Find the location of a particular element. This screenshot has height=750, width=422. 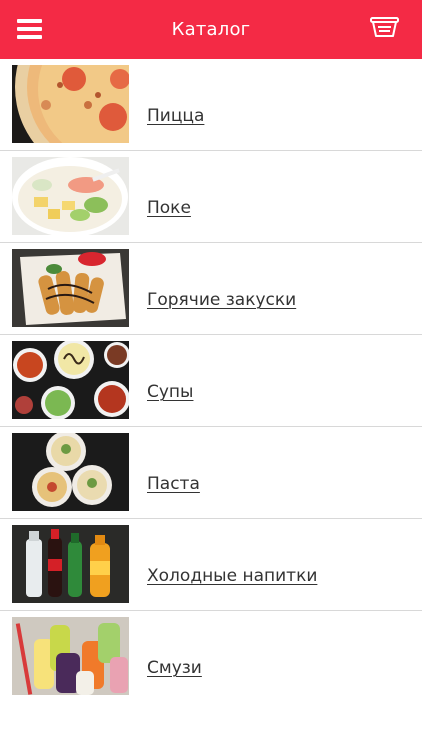

app-header: Каталог is located at coordinates (211, 29).